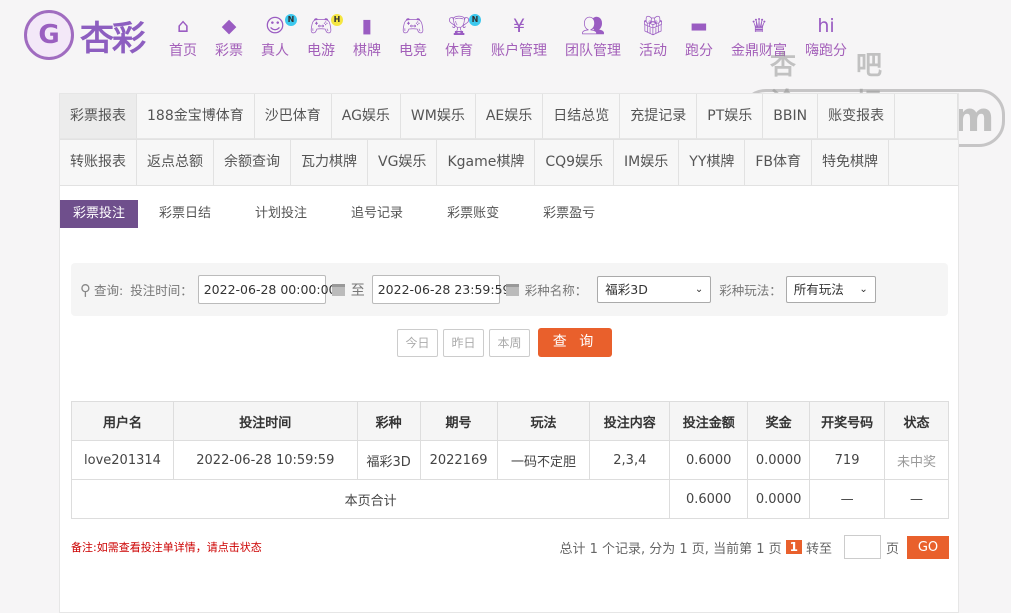  Describe the element at coordinates (413, 51) in the screenshot. I see `nav-label: 电竞` at that location.